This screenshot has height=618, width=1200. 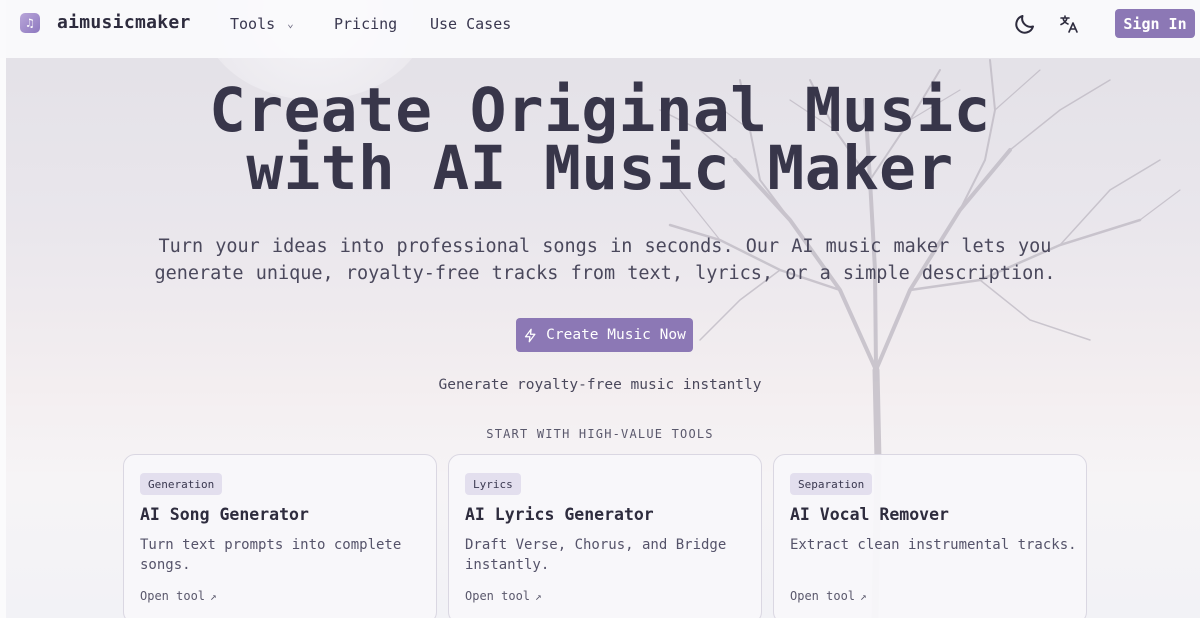 I want to click on tool-card-title: AI Vocal Remover, so click(x=869, y=514).